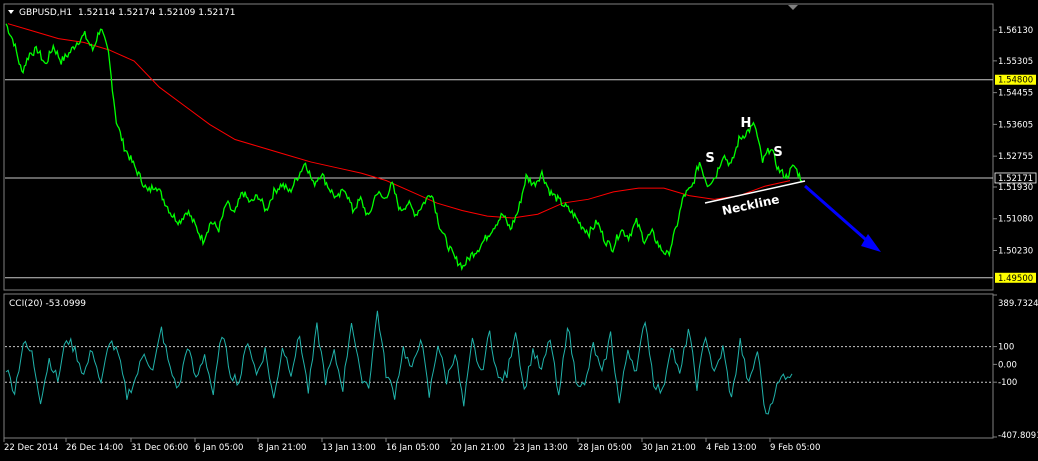 This screenshot has width=1038, height=461. What do you see at coordinates (1015, 125) in the screenshot?
I see `price-tick-label: 1.53605` at bounding box center [1015, 125].